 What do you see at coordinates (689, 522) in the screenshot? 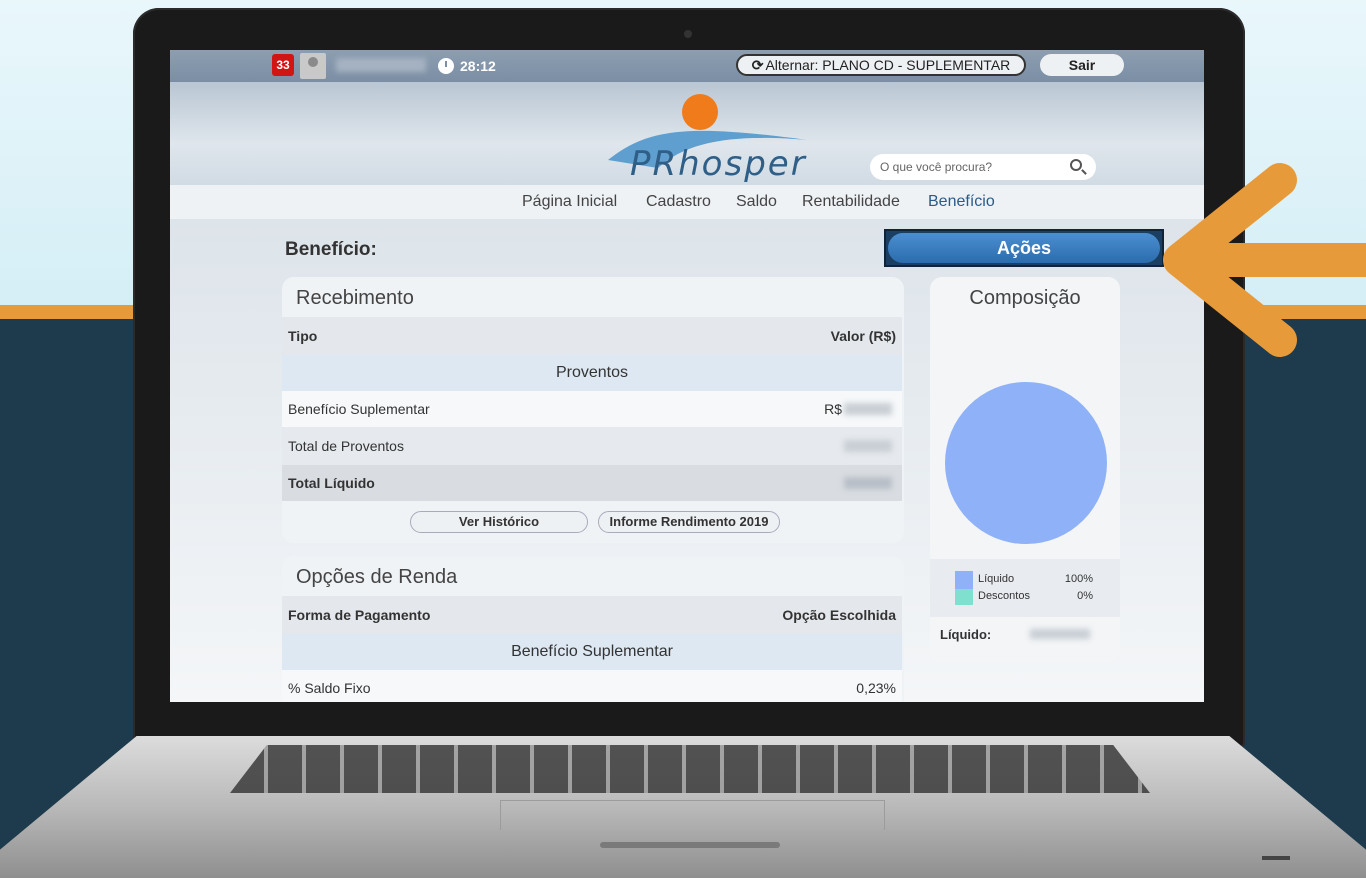
I see `report-button: Informe Rendimento 2019` at bounding box center [689, 522].